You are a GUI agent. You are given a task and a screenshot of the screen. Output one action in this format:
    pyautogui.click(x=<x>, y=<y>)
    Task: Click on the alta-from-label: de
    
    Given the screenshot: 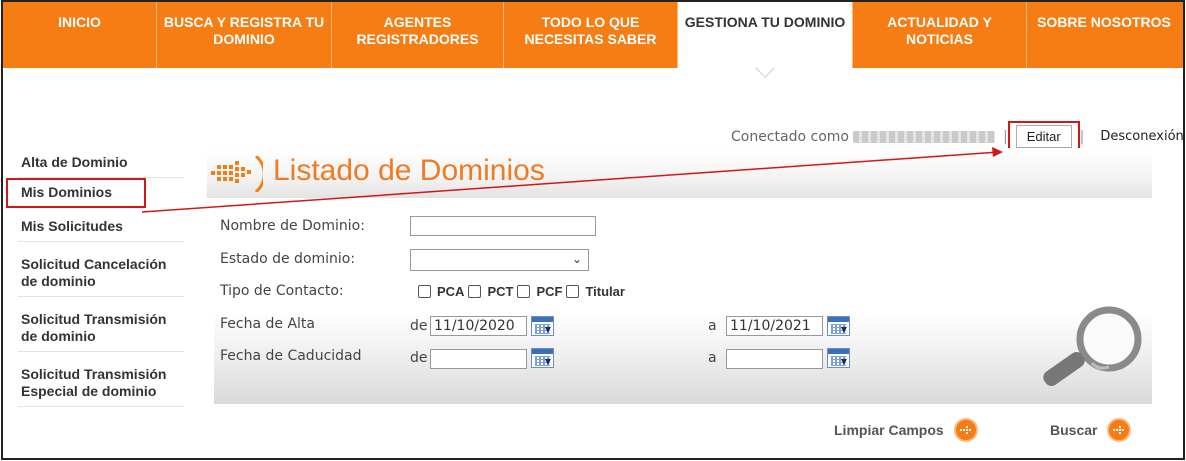 What is the action you would take?
    pyautogui.click(x=419, y=326)
    